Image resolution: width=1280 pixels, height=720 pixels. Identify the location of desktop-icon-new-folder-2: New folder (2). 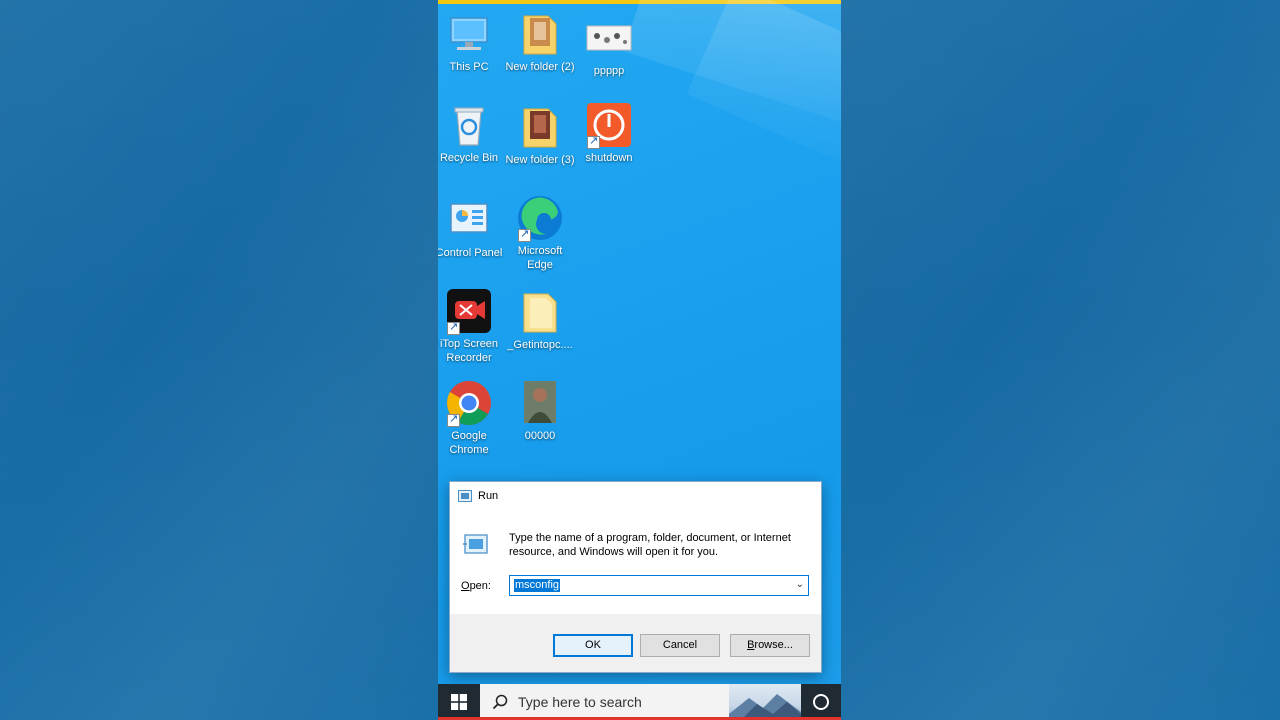
(540, 42).